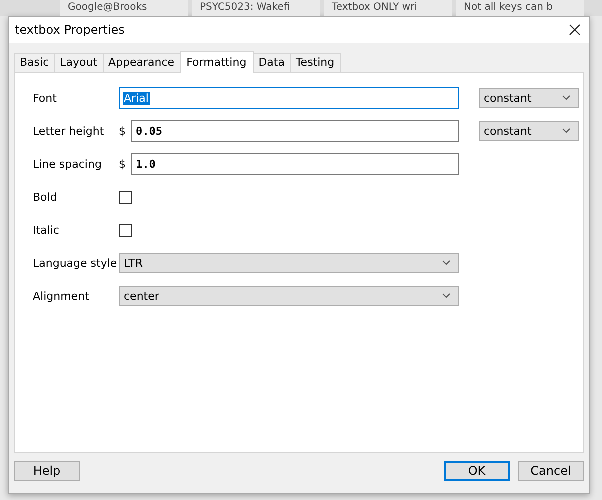 This screenshot has width=602, height=500. What do you see at coordinates (551, 471) in the screenshot?
I see `dialog-button: Cancel` at bounding box center [551, 471].